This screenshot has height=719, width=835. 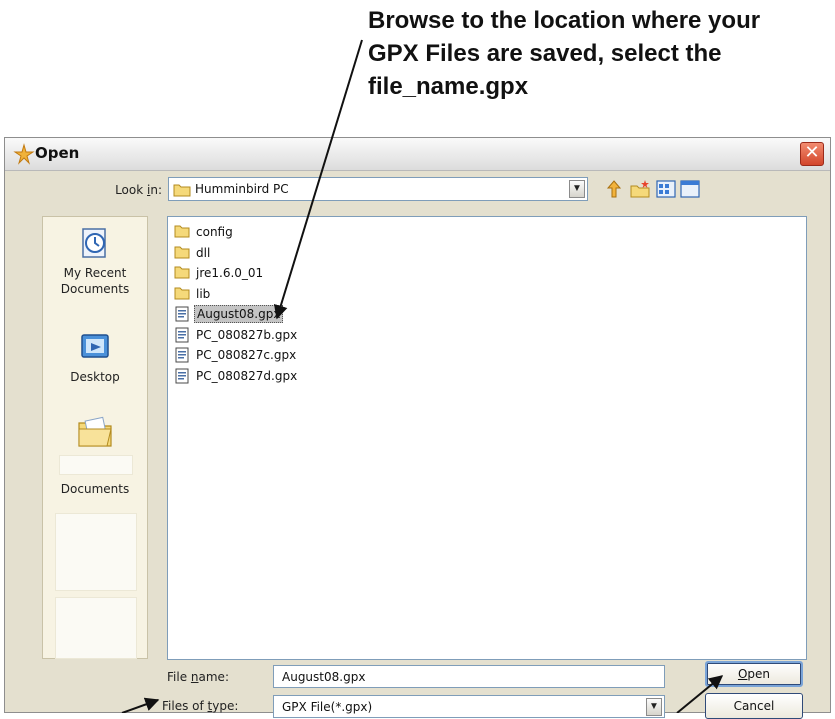 I want to click on annotation-line-1: Browse to the location where your, so click(x=564, y=20).